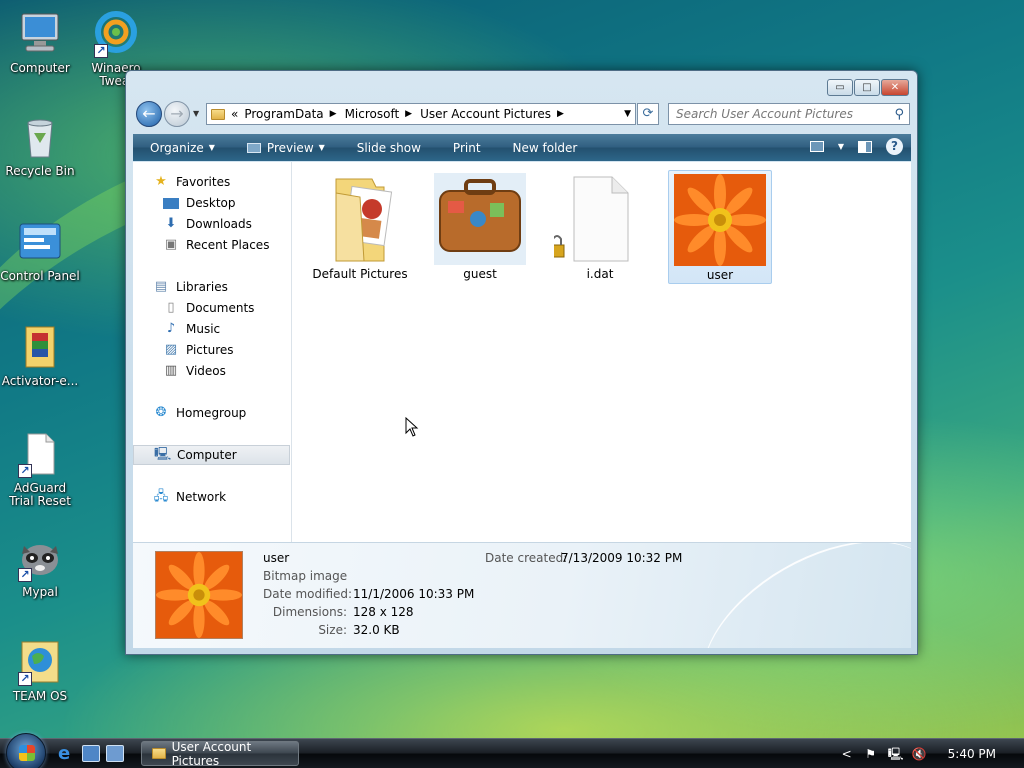 The image size is (1024, 768). What do you see at coordinates (305, 576) in the screenshot?
I see `details-filetype: Bitmap image` at bounding box center [305, 576].